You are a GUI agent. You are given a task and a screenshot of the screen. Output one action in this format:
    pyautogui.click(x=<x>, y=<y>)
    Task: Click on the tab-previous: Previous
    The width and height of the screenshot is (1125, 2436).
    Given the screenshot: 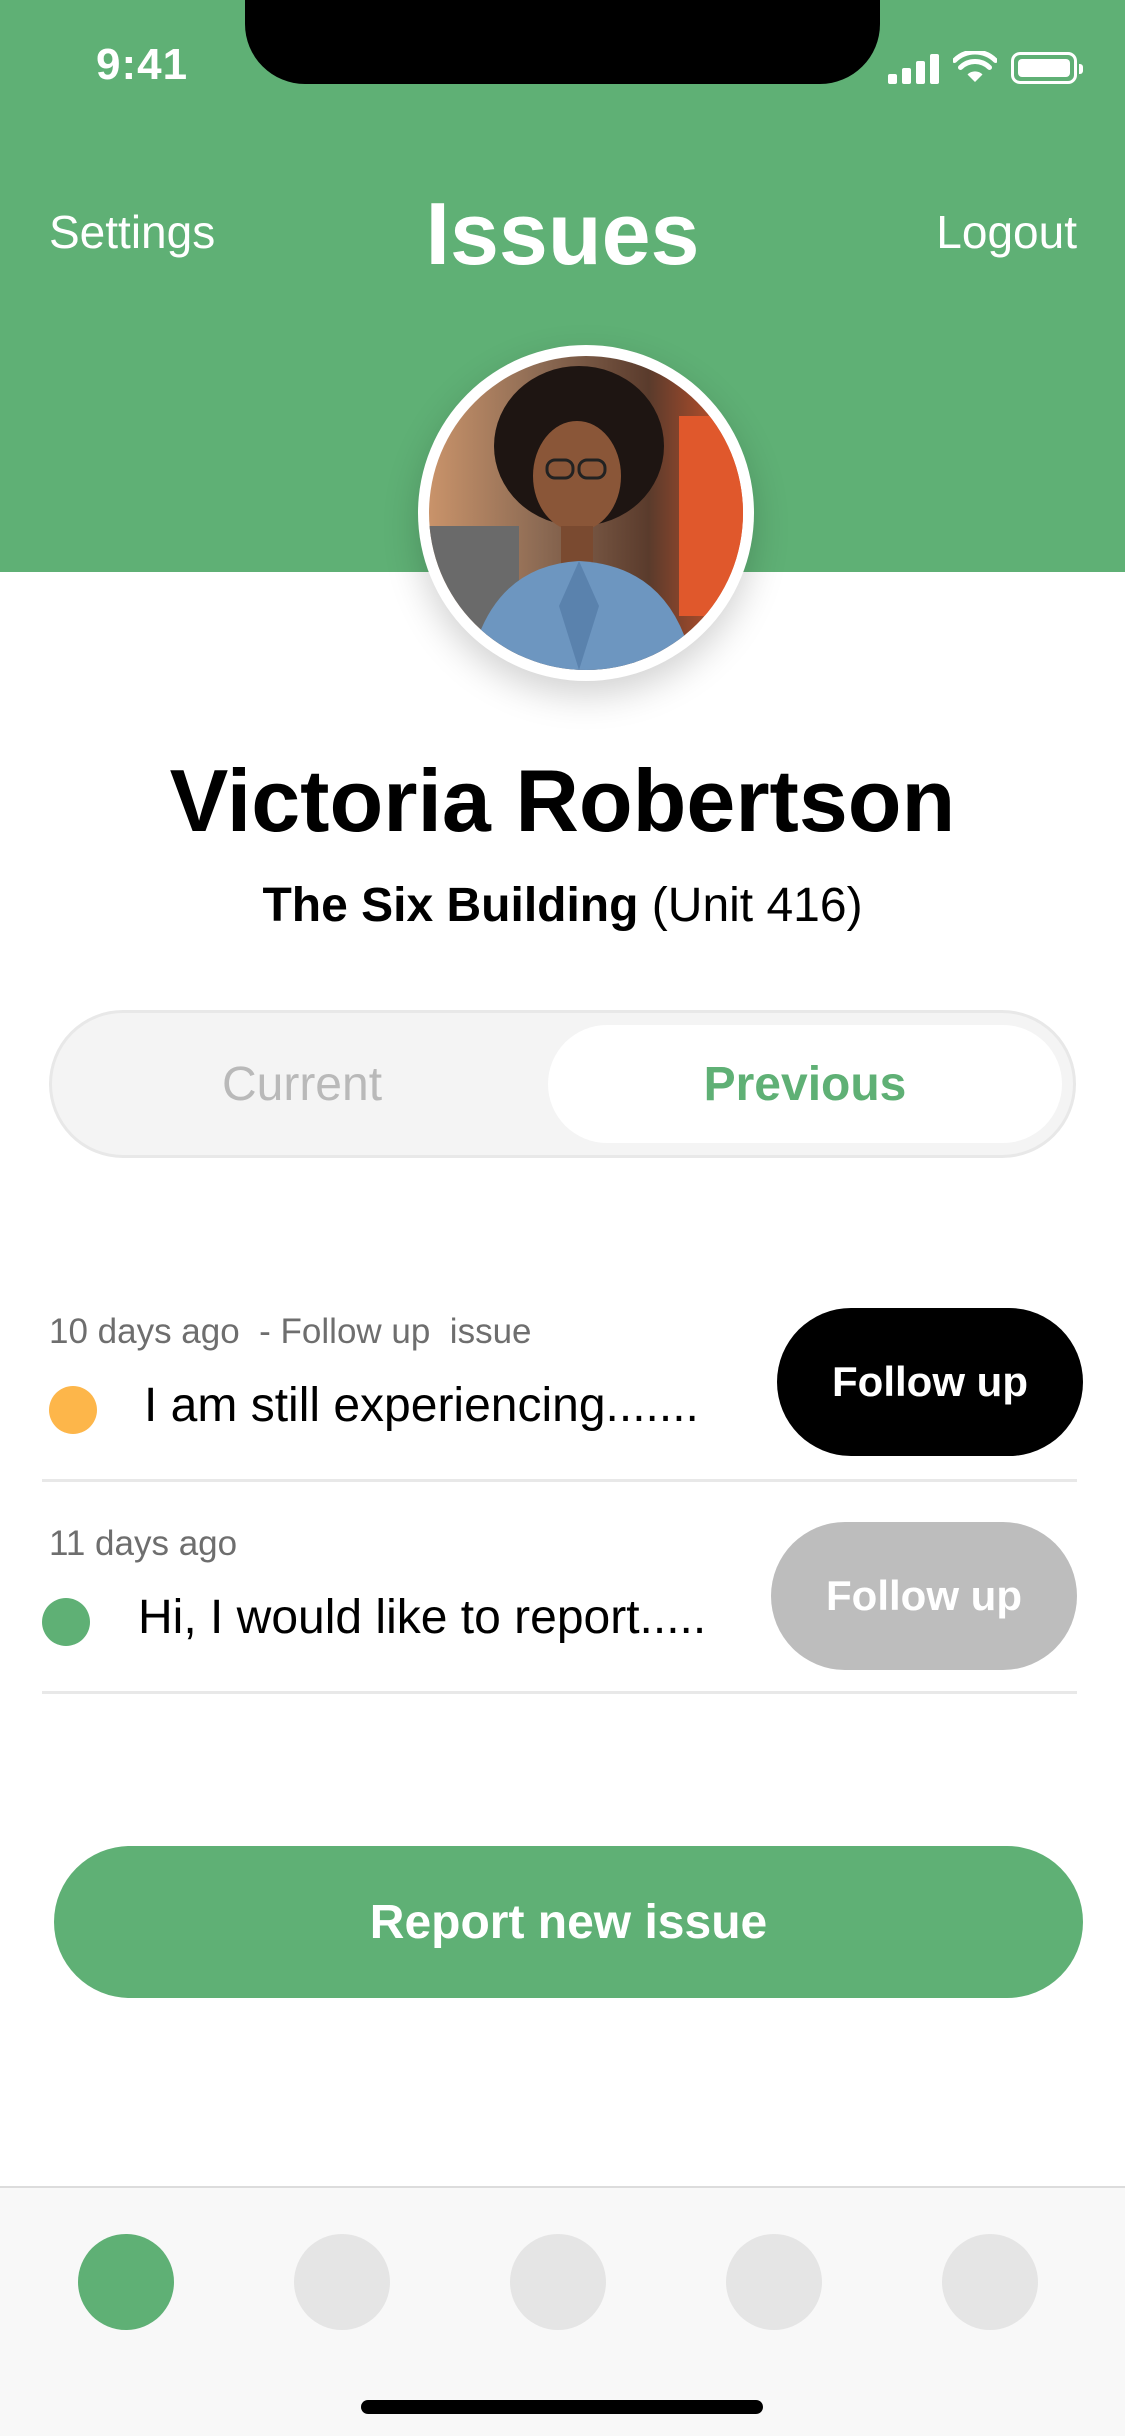 What is the action you would take?
    pyautogui.click(x=805, y=1084)
    